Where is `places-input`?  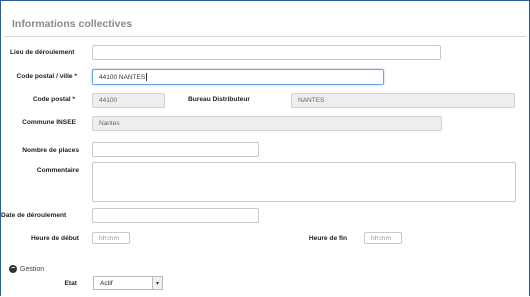 places-input is located at coordinates (175, 149).